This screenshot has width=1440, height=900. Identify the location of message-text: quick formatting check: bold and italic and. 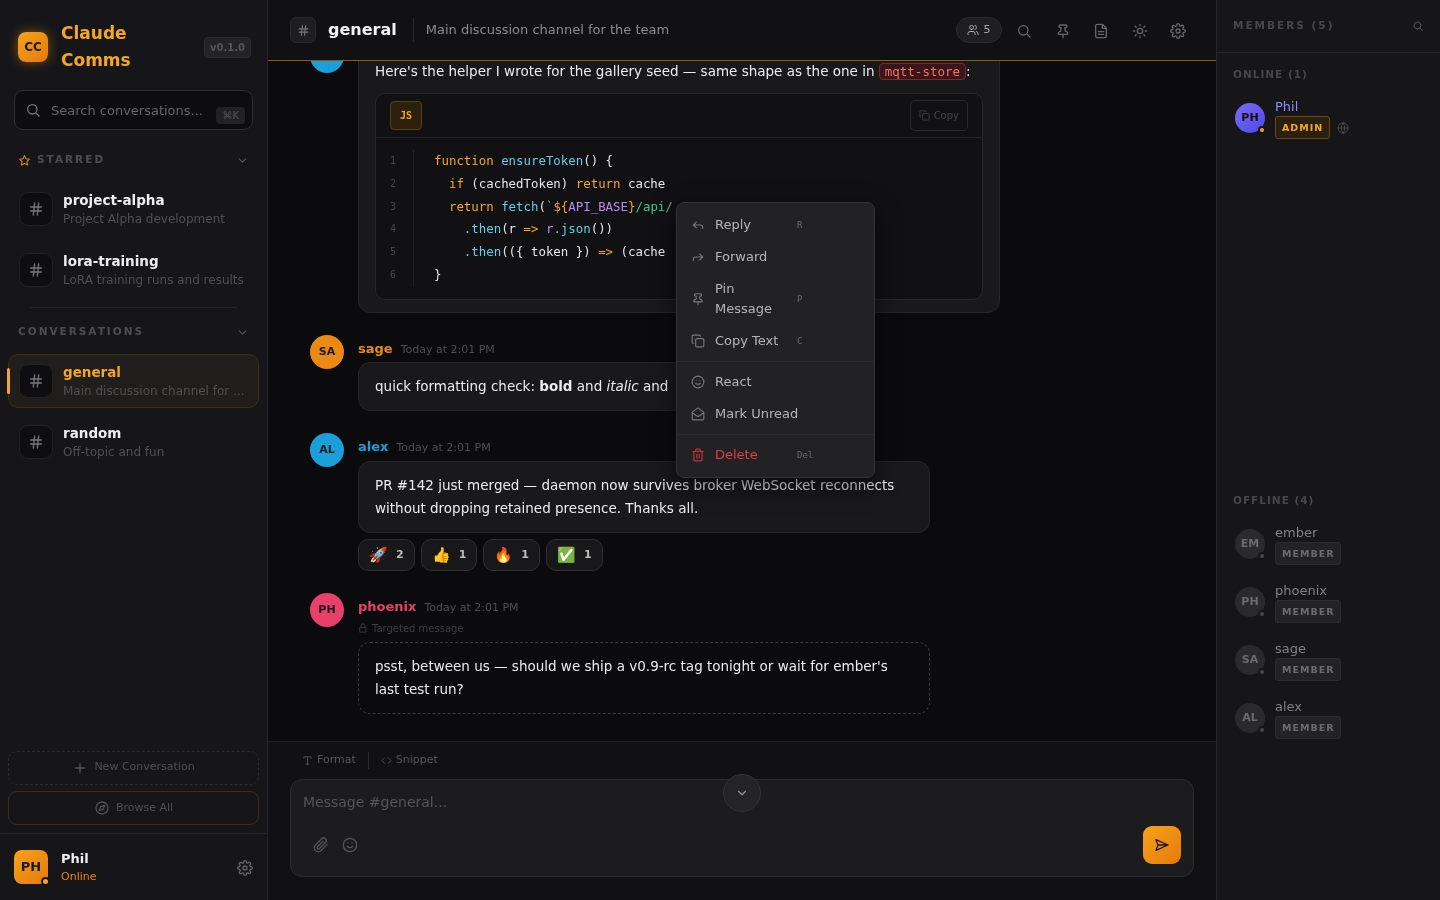
(522, 386).